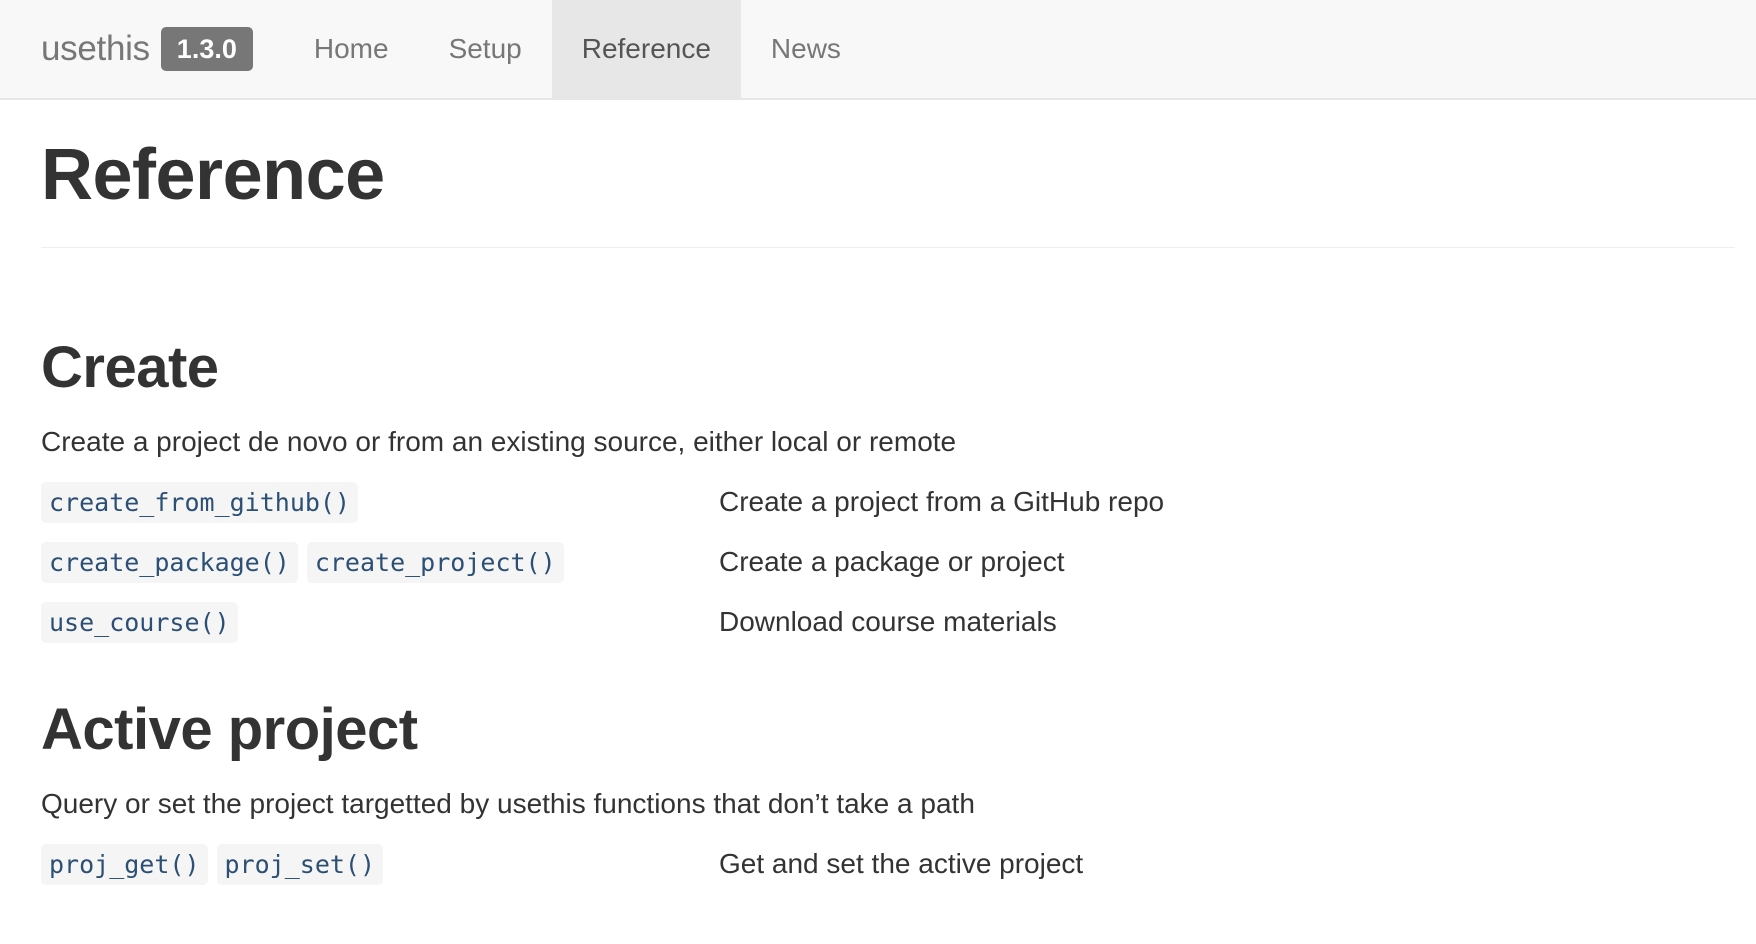  What do you see at coordinates (942, 501) in the screenshot?
I see `reference-description: Create a project from a GitHub repo` at bounding box center [942, 501].